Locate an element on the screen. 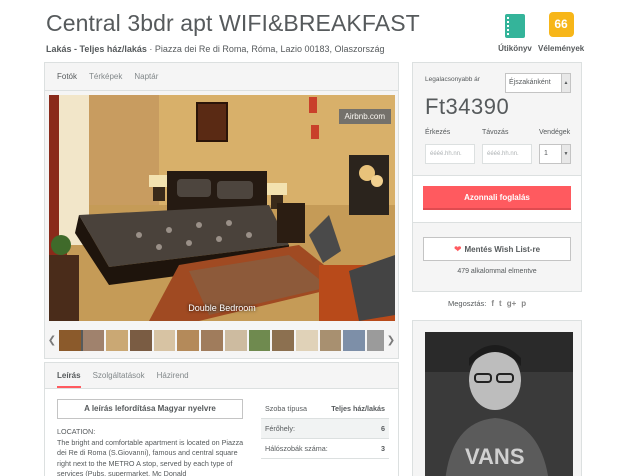 The height and width of the screenshot is (476, 634). guidebook-label: Útikönyv is located at coordinates (515, 48).